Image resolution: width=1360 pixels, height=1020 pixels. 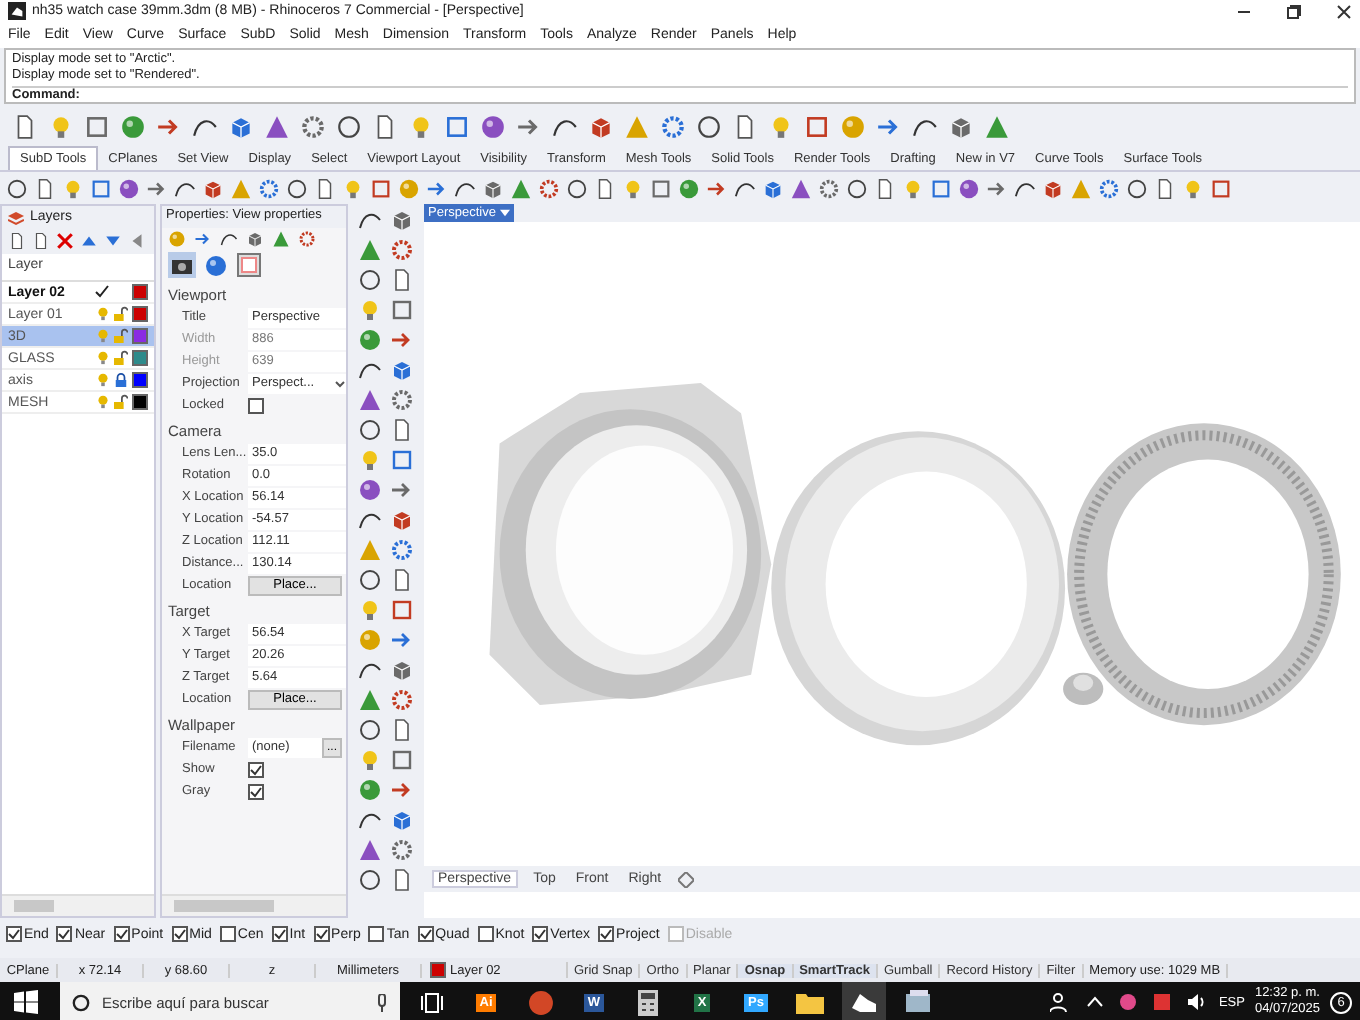 What do you see at coordinates (1061, 1002) in the screenshot?
I see `people-icon` at bounding box center [1061, 1002].